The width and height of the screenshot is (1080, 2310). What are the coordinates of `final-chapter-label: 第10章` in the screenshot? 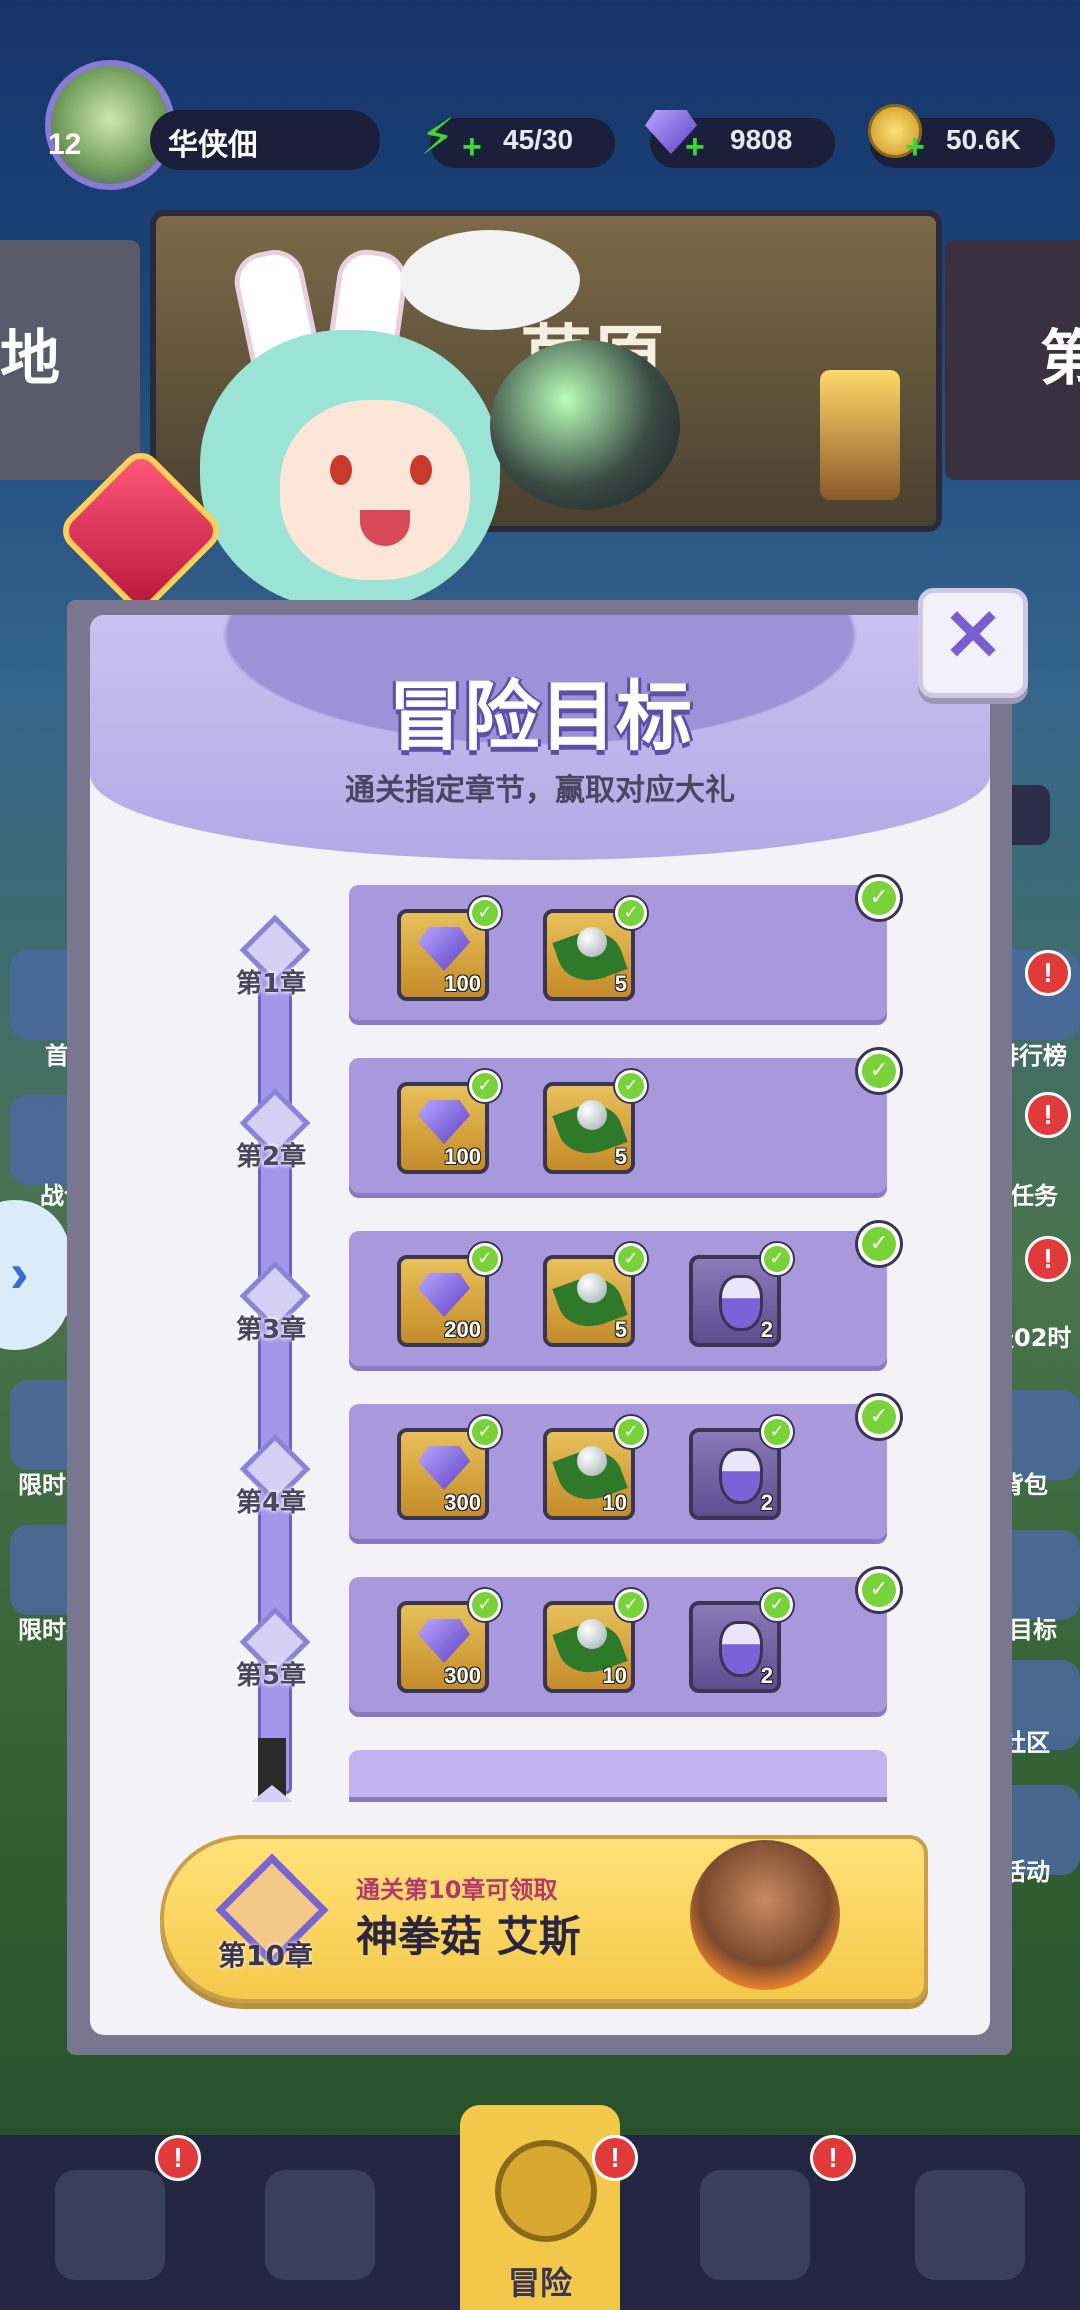 It's located at (265, 1955).